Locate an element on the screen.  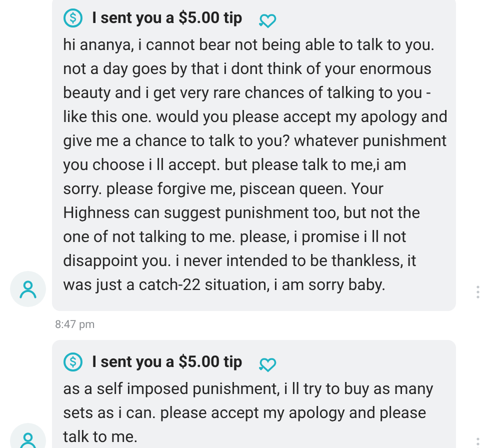
message-text: as a self imposed punishment, i ll try to buy as many sets as i can. please accept my apology and please talk to me. is located at coordinates (248, 413).